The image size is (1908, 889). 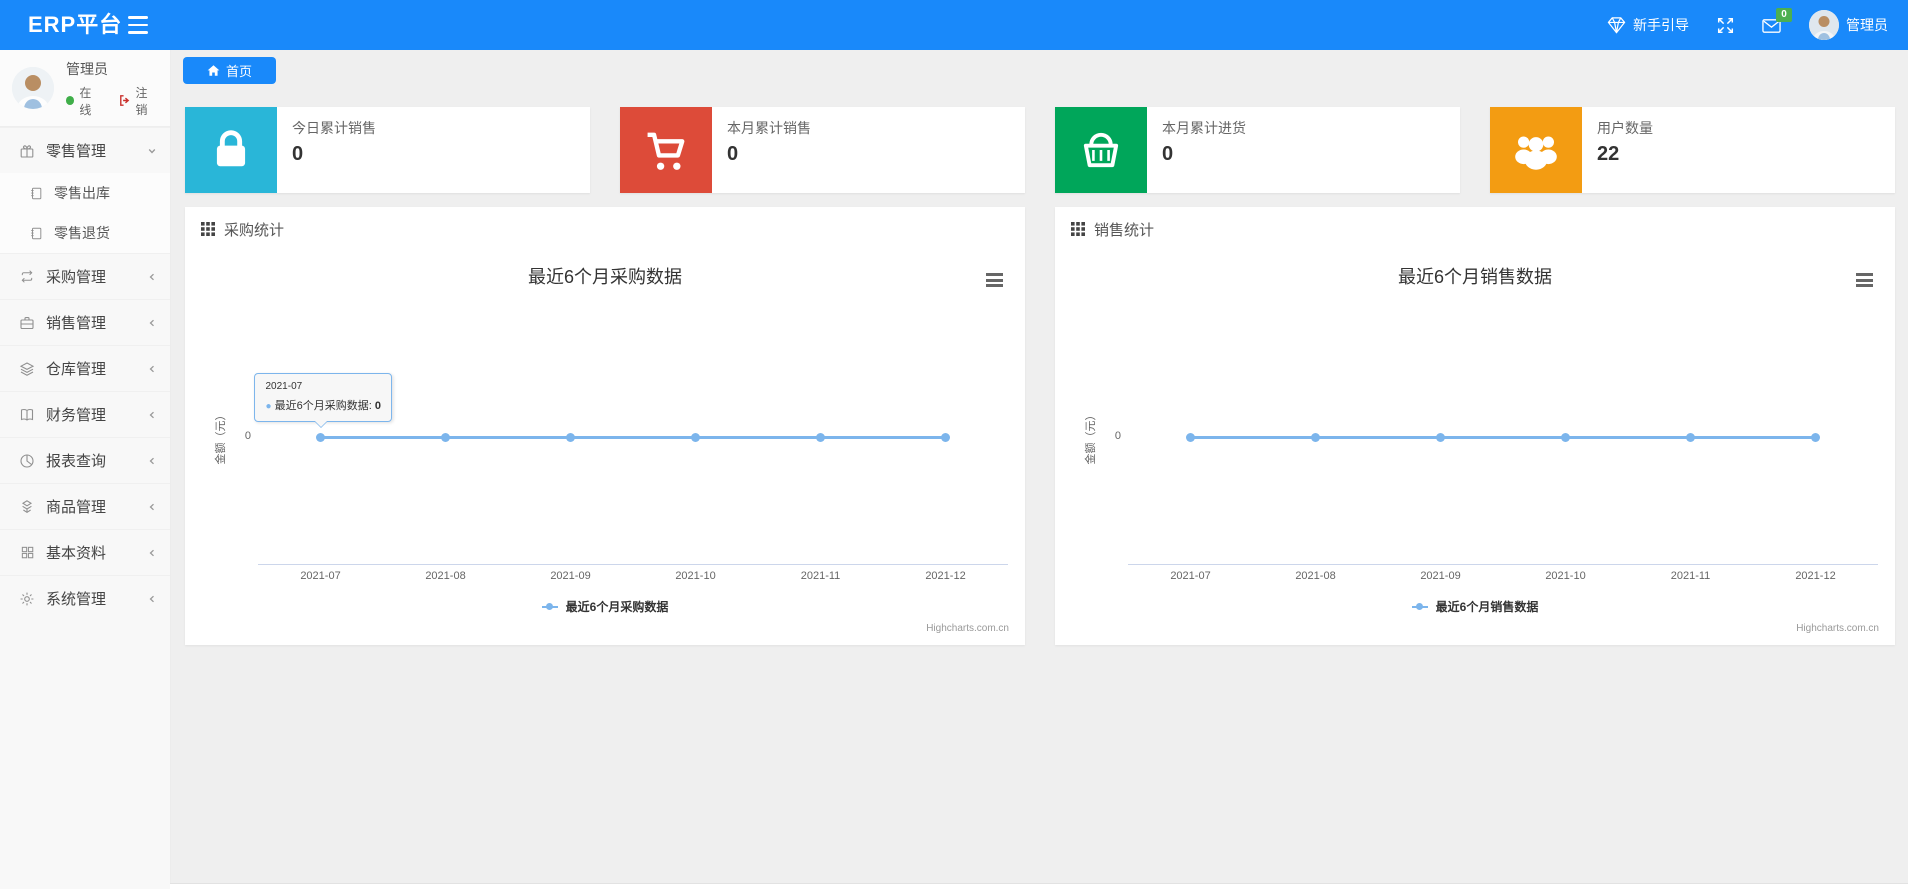 I want to click on legend-item: 最近6个月销售数据, so click(x=1475, y=606).